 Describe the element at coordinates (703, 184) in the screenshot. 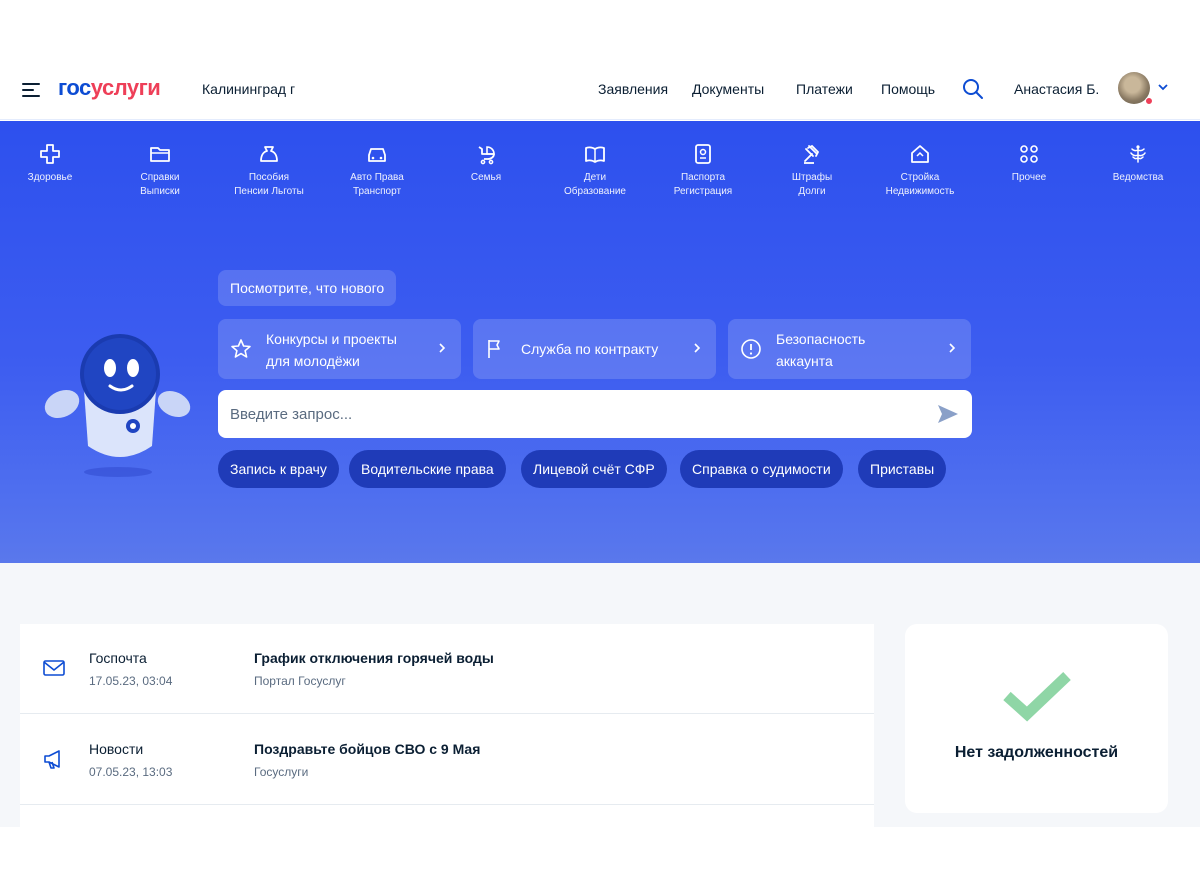

I see `category-label: Паспорта Регистрация` at that location.